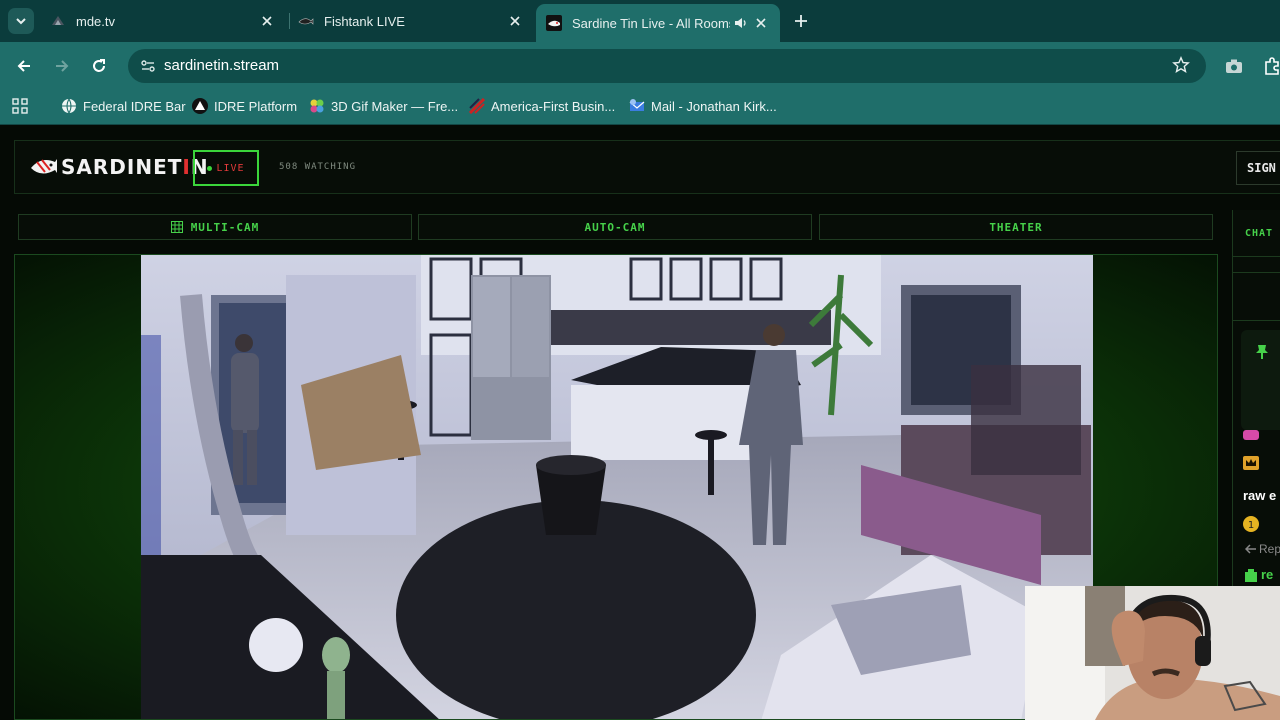 This screenshot has height=720, width=1280. I want to click on tab-title: mde.tv, so click(96, 21).